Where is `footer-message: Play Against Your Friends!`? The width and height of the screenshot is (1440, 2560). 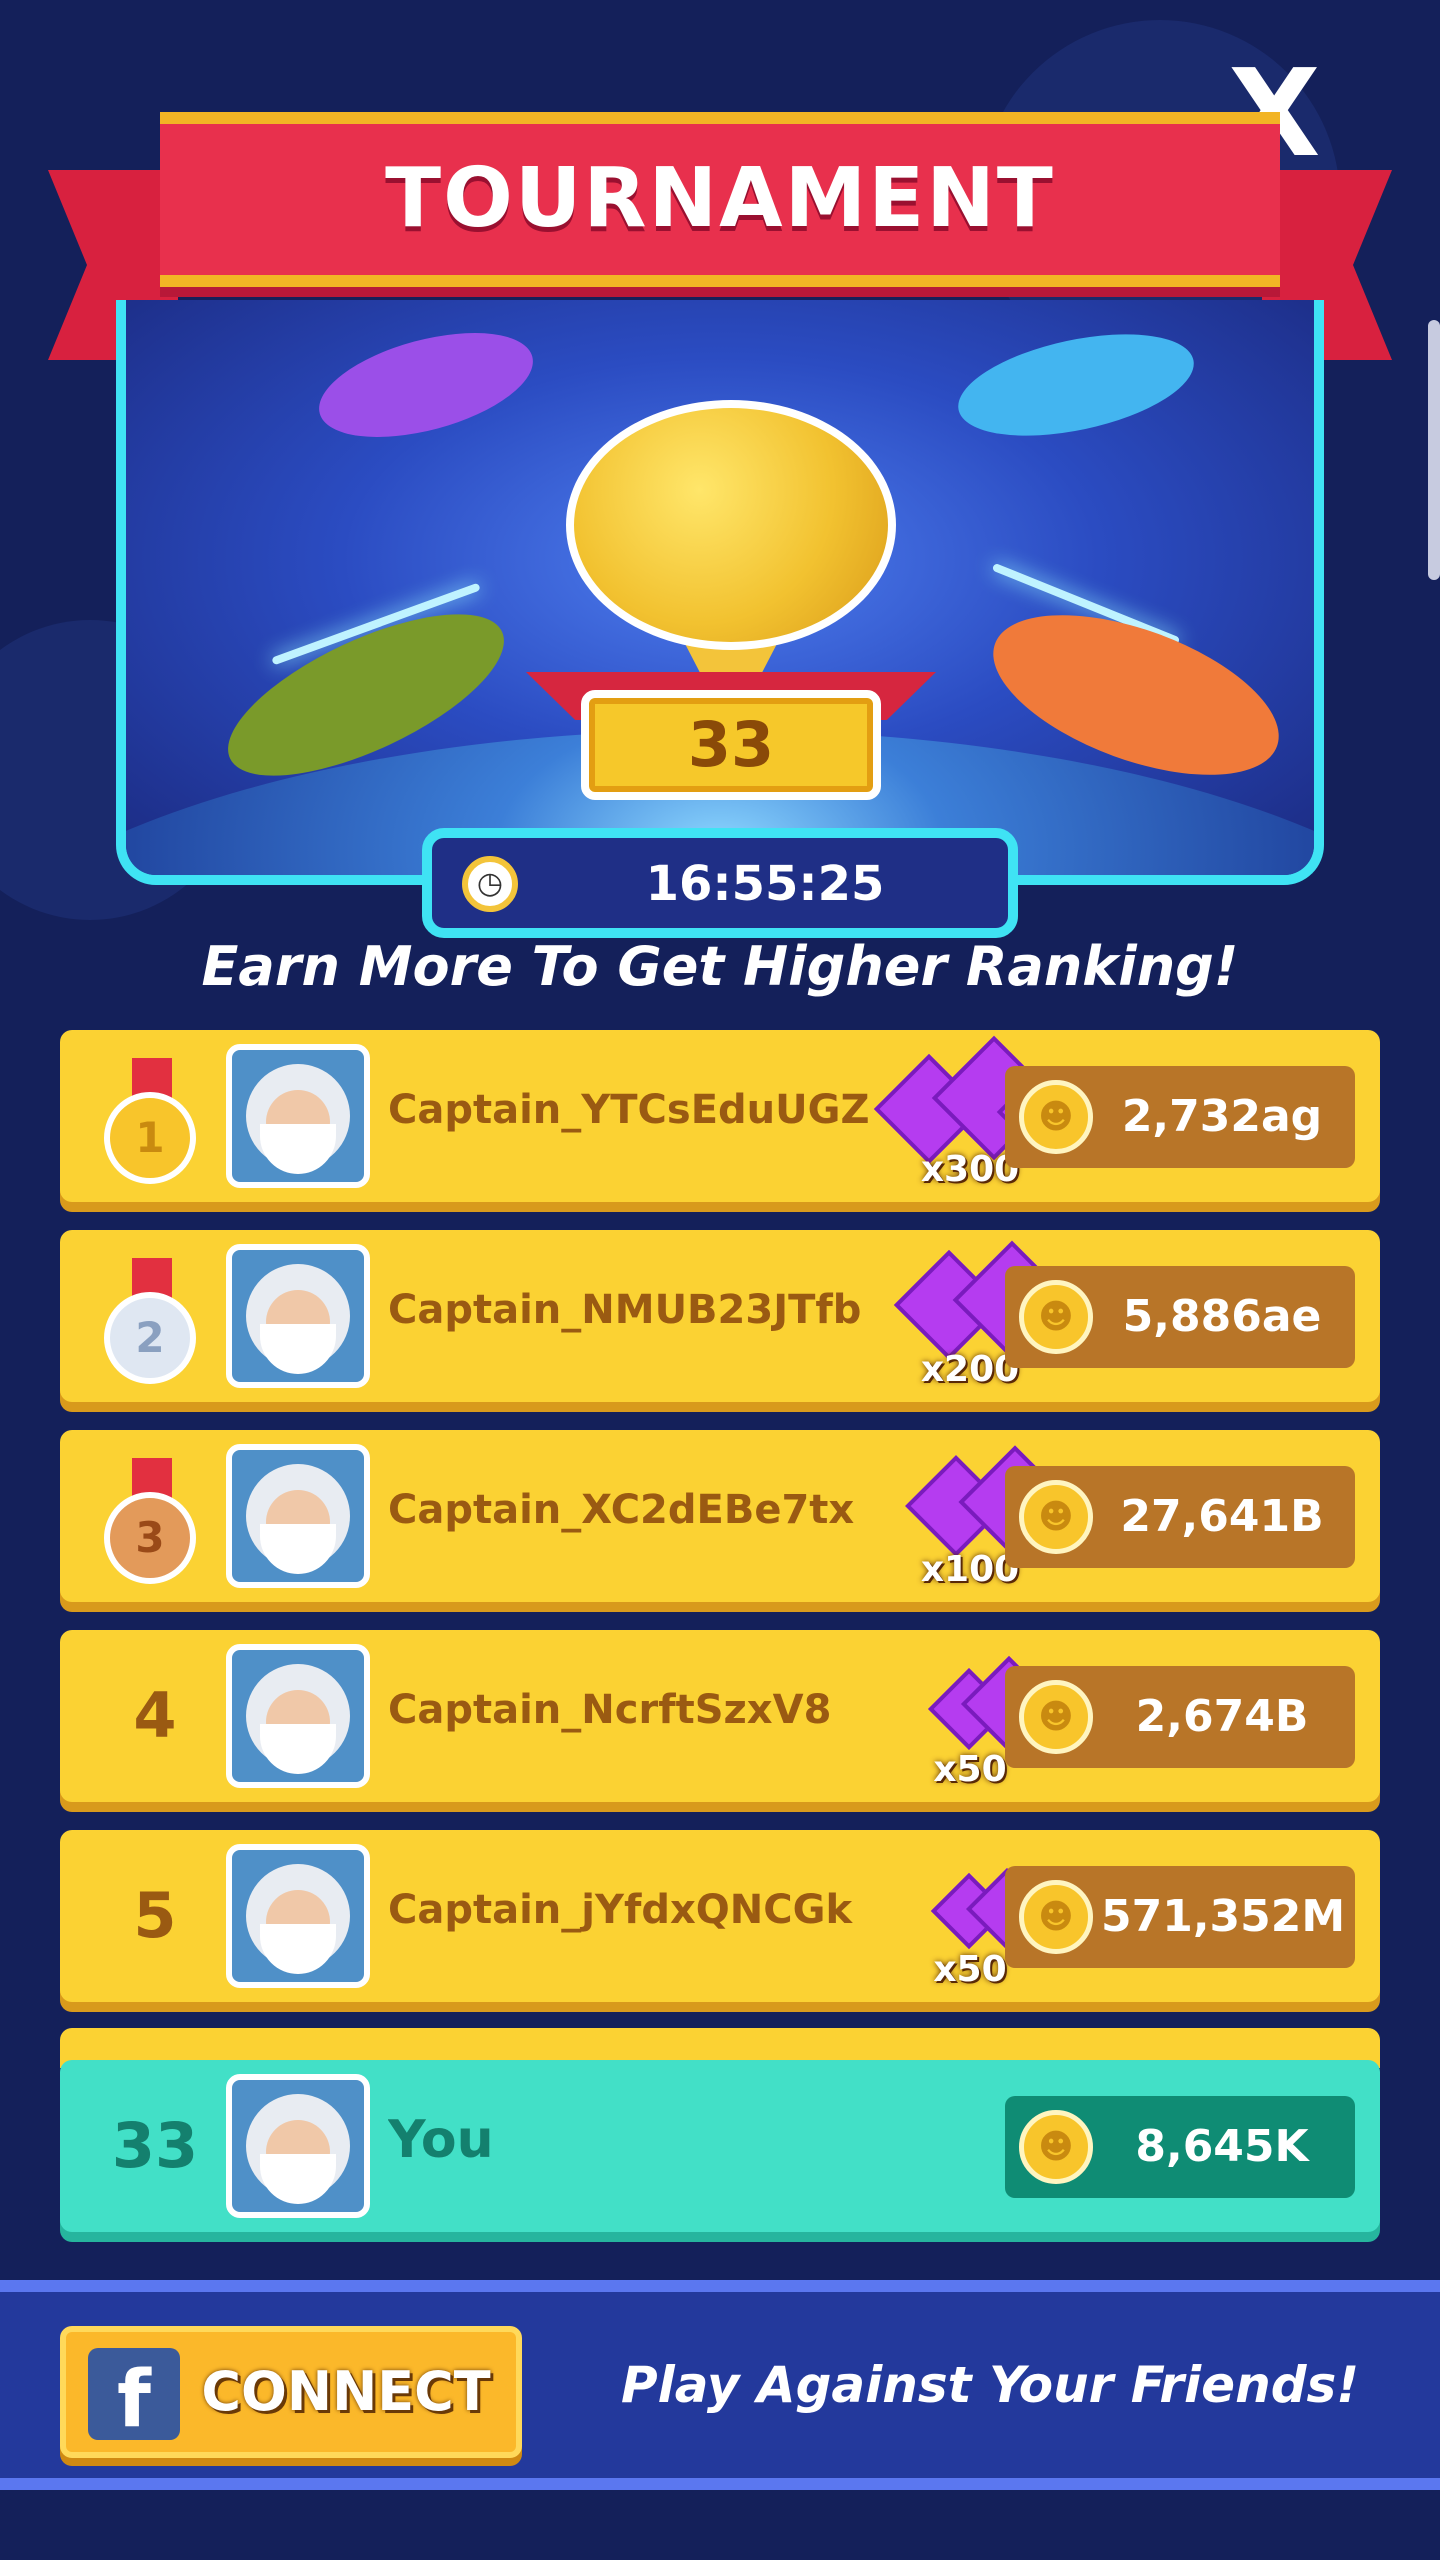 footer-message: Play Against Your Friends! is located at coordinates (990, 2385).